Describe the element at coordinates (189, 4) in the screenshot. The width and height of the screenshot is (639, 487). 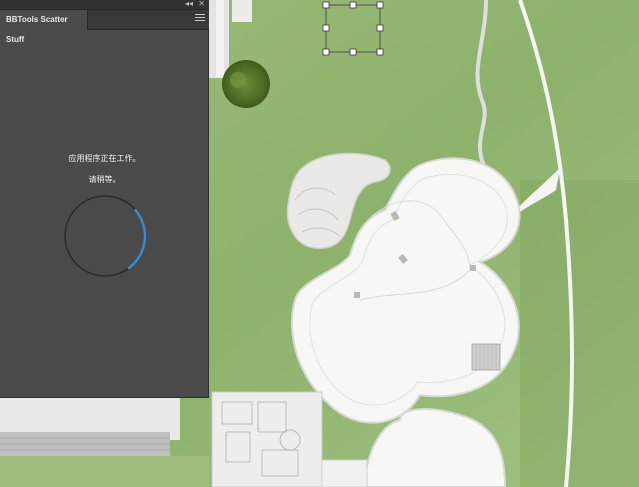
I see `collapse-panel-icon: ◂◂` at that location.